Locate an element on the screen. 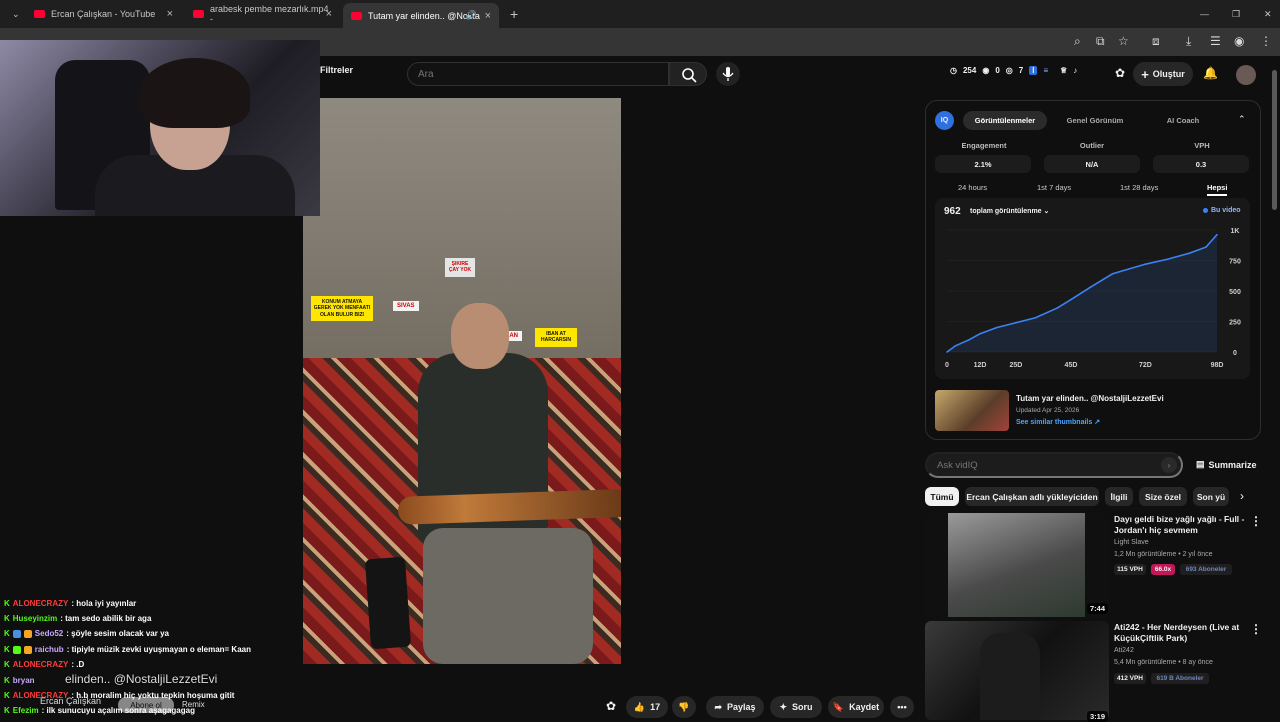 The height and width of the screenshot is (722, 1280). chat-user: ALONECRAZY is located at coordinates (40, 603).